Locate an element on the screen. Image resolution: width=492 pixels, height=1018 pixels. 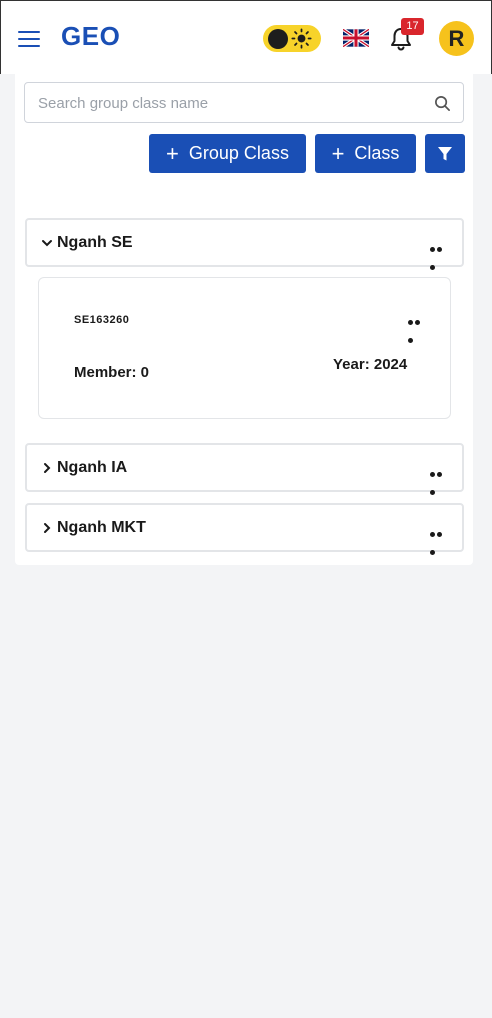
chevron-down-icon is located at coordinates (47, 243).